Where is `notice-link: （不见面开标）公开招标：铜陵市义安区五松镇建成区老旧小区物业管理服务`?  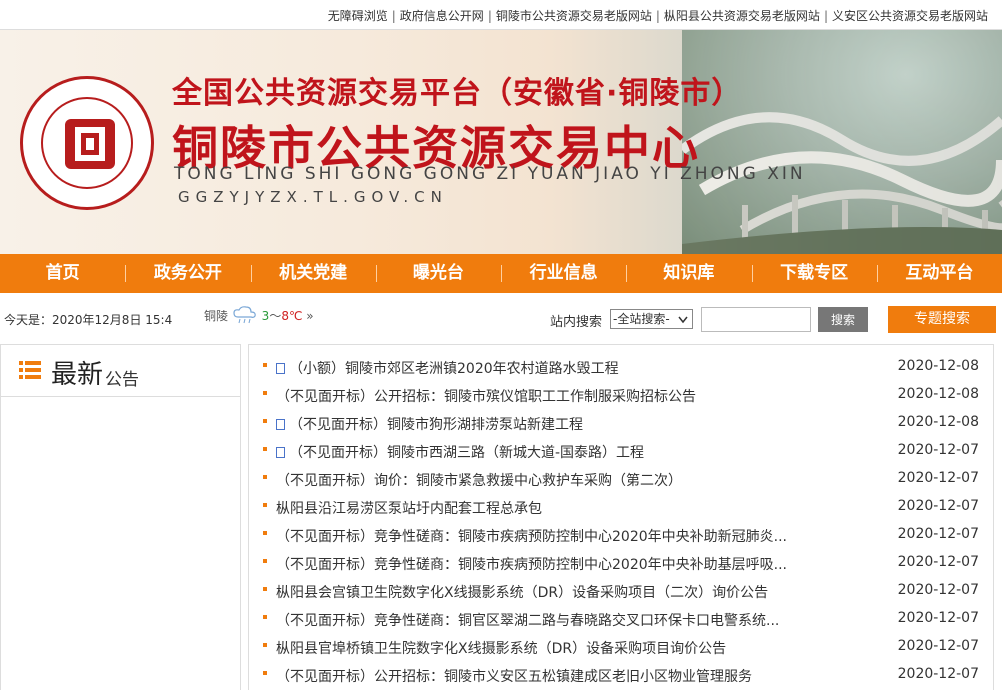 notice-link: （不见面开标）公开招标：铜陵市义安区五松镇建成区老旧小区物业管理服务 is located at coordinates (576, 676).